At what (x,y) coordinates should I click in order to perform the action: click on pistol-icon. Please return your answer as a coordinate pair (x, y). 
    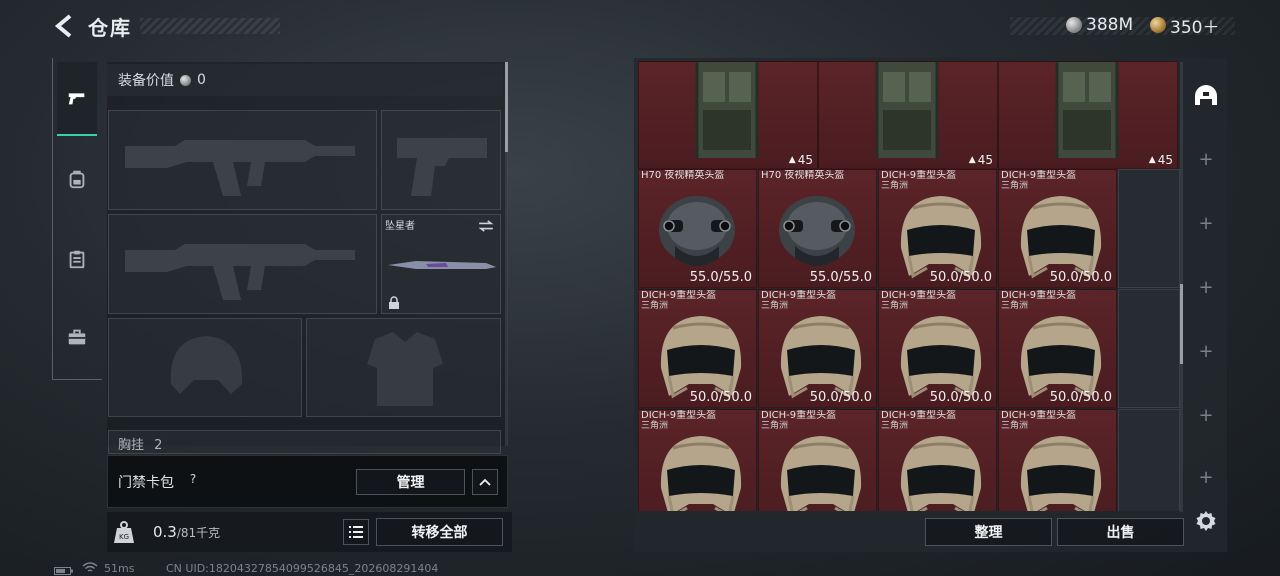
    Looking at the image, I should click on (76, 99).